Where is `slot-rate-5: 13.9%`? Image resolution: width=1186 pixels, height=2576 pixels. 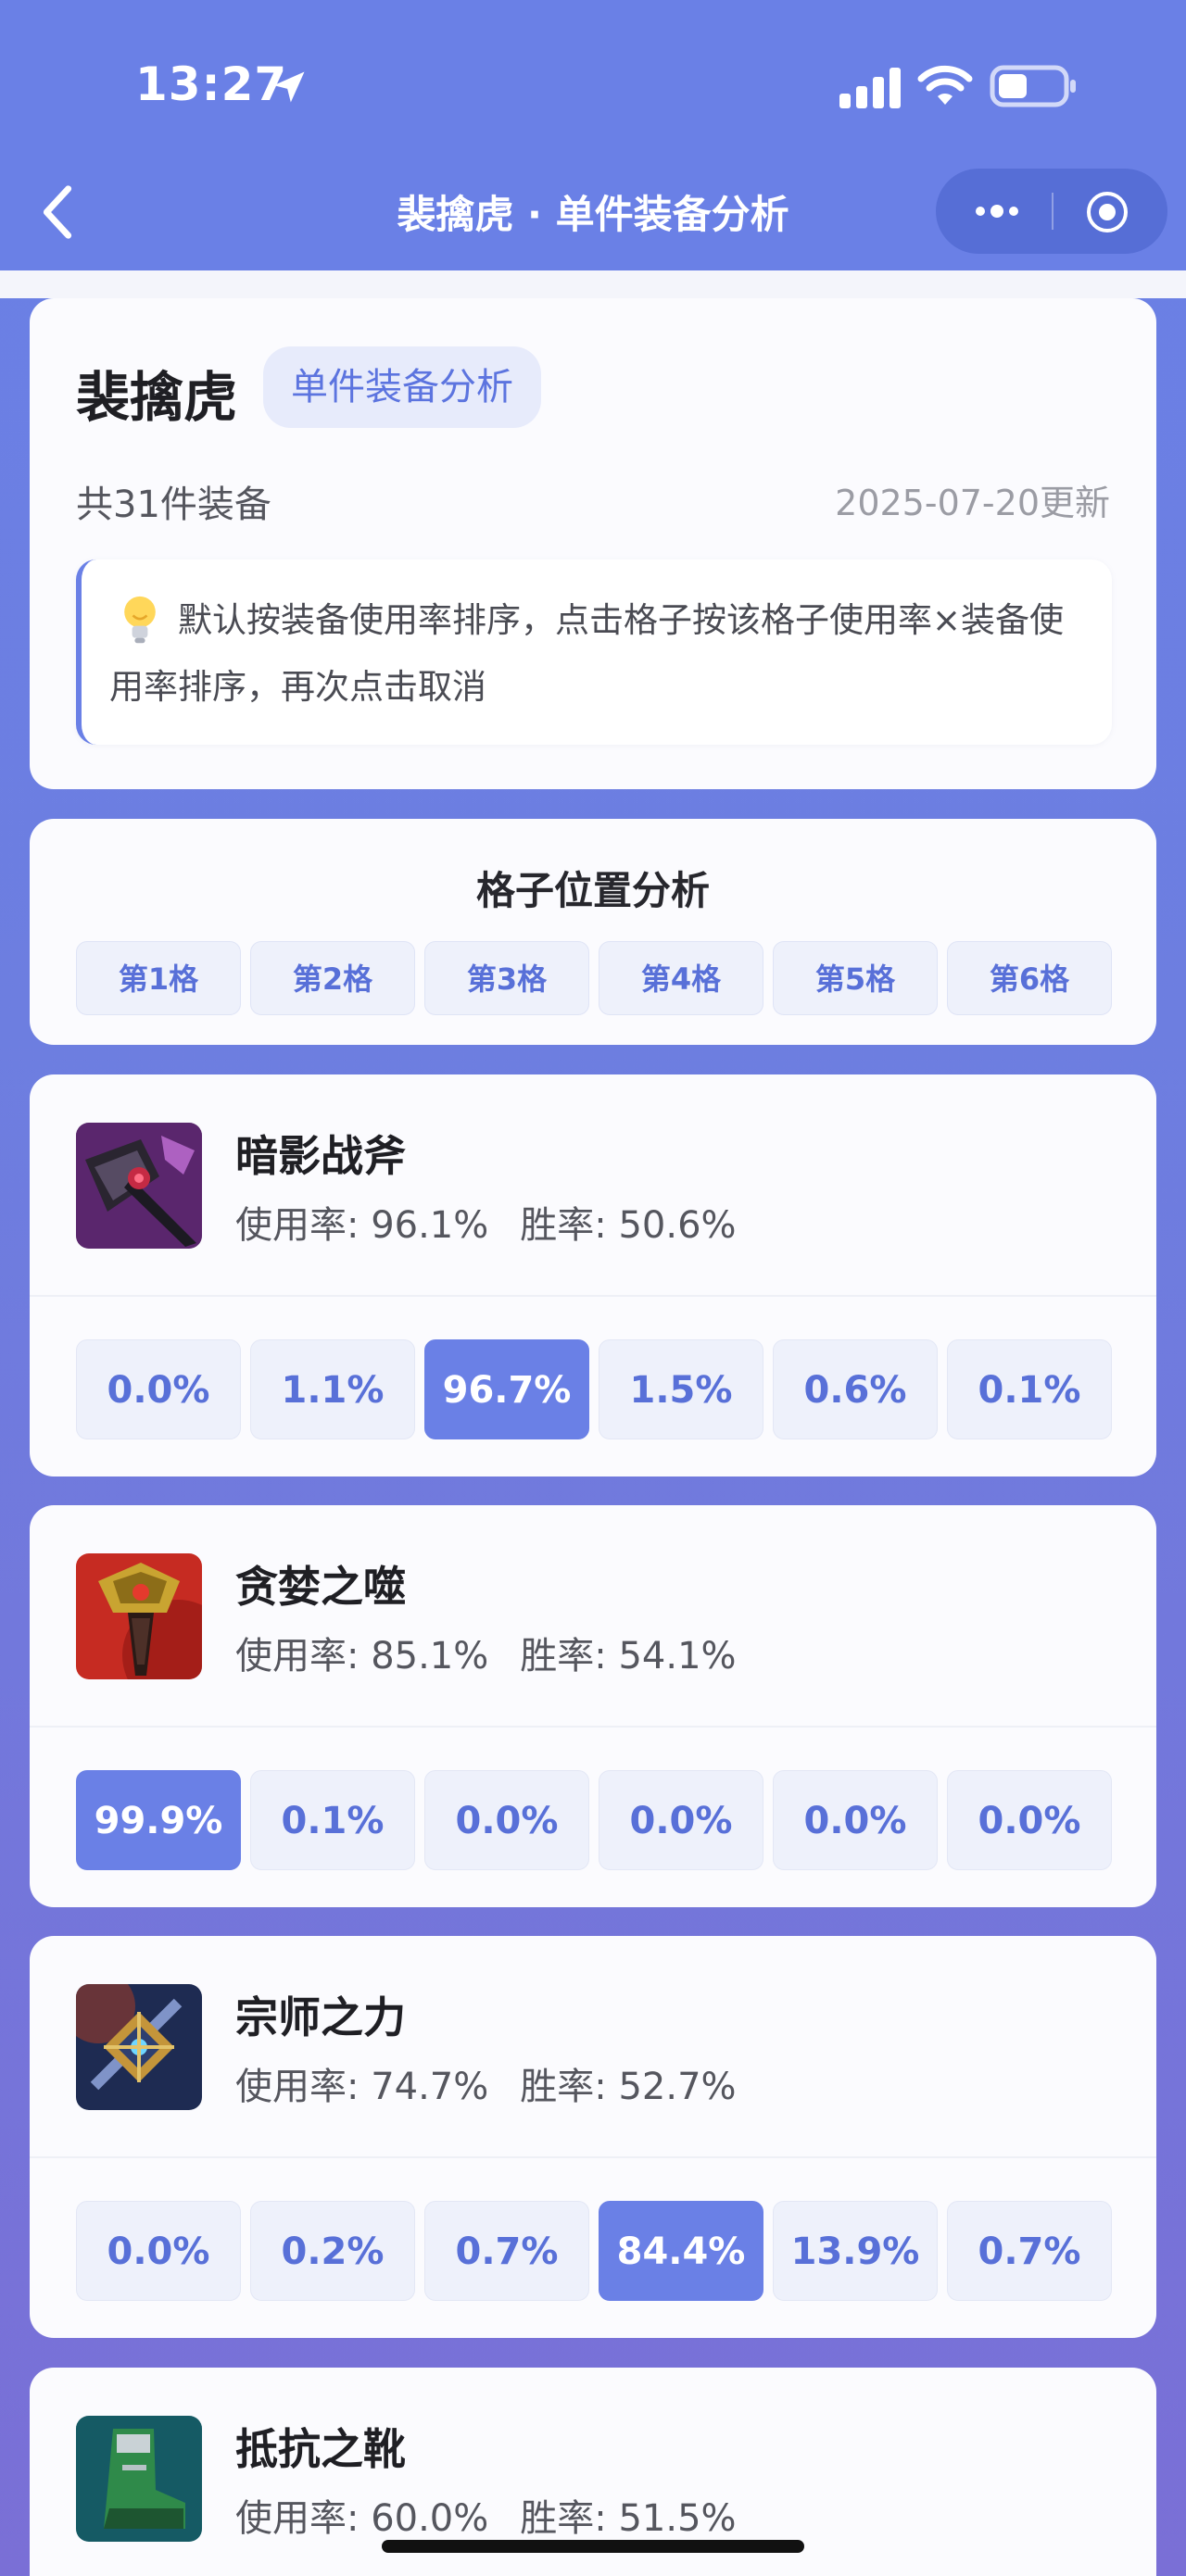 slot-rate-5: 13.9% is located at coordinates (855, 2251).